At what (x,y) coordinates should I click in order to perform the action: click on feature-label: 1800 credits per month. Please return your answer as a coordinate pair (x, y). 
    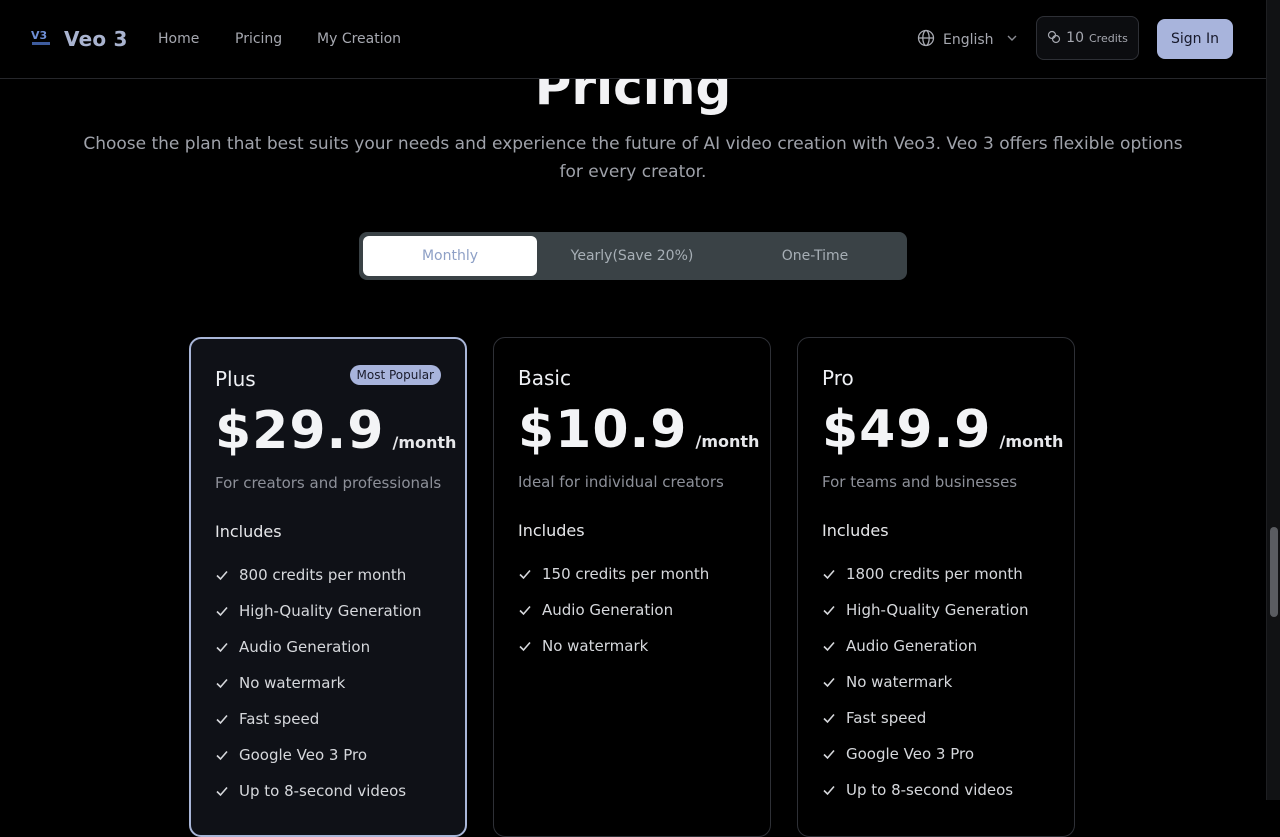
    Looking at the image, I should click on (934, 574).